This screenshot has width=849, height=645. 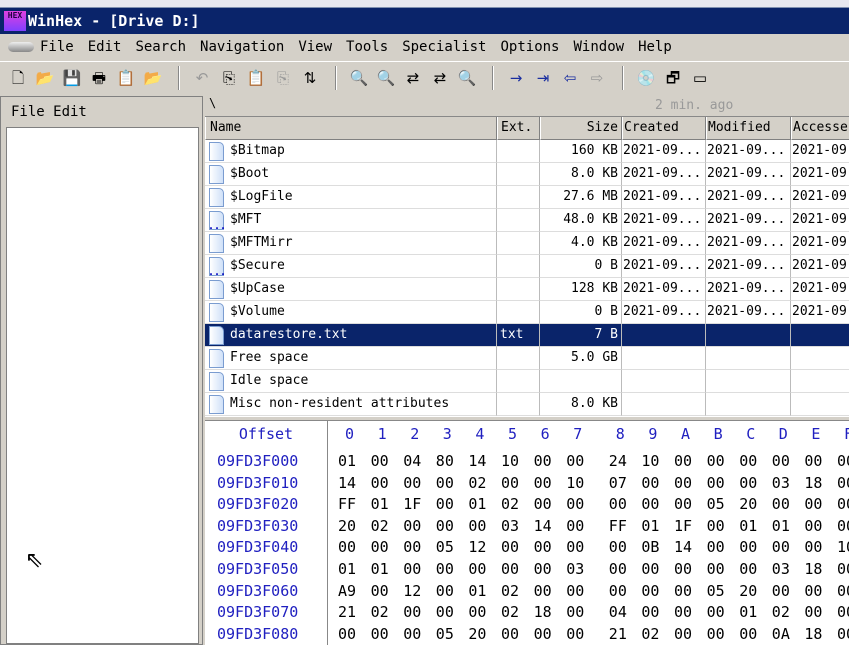 What do you see at coordinates (101, 112) in the screenshot?
I see `panel-menu: File Edit` at bounding box center [101, 112].